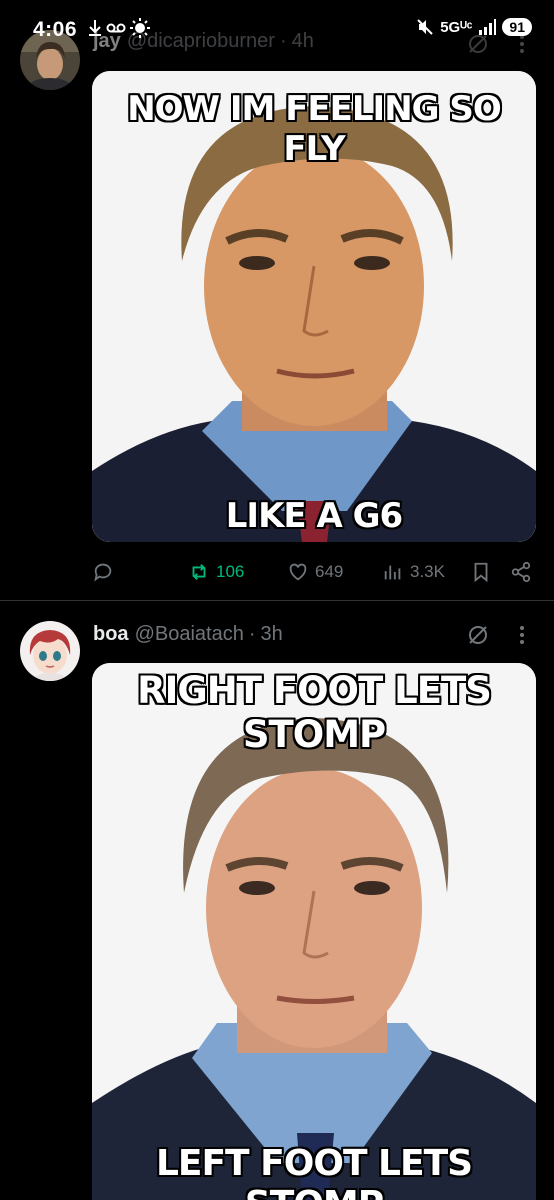  What do you see at coordinates (425, 27) in the screenshot?
I see `mute-icon` at bounding box center [425, 27].